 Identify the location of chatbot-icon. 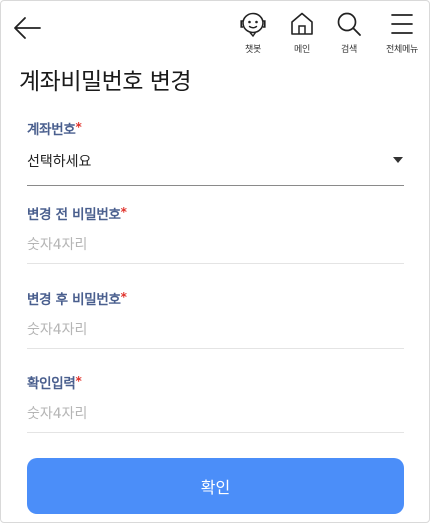
(253, 25).